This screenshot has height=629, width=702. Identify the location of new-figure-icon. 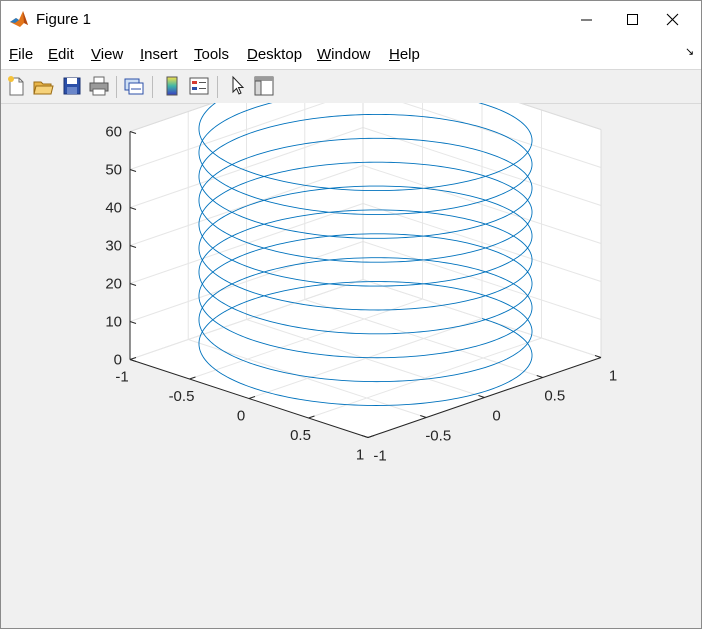
(16, 86).